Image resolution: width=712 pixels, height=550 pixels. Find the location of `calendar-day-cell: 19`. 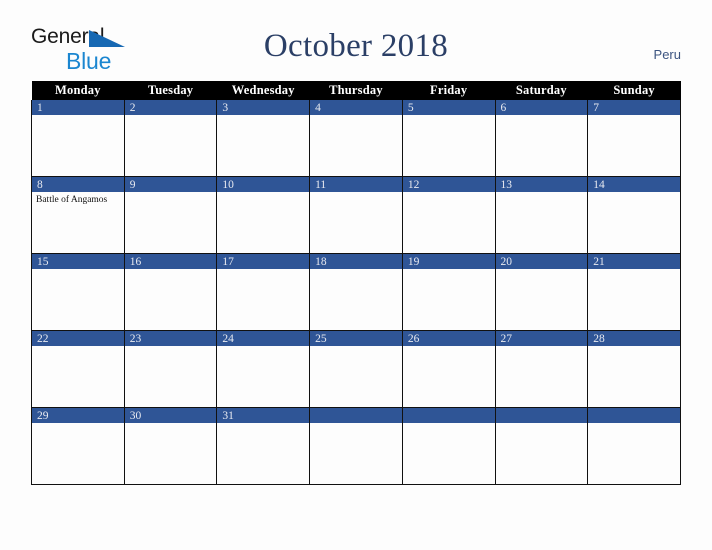

calendar-day-cell: 19 is located at coordinates (448, 292).